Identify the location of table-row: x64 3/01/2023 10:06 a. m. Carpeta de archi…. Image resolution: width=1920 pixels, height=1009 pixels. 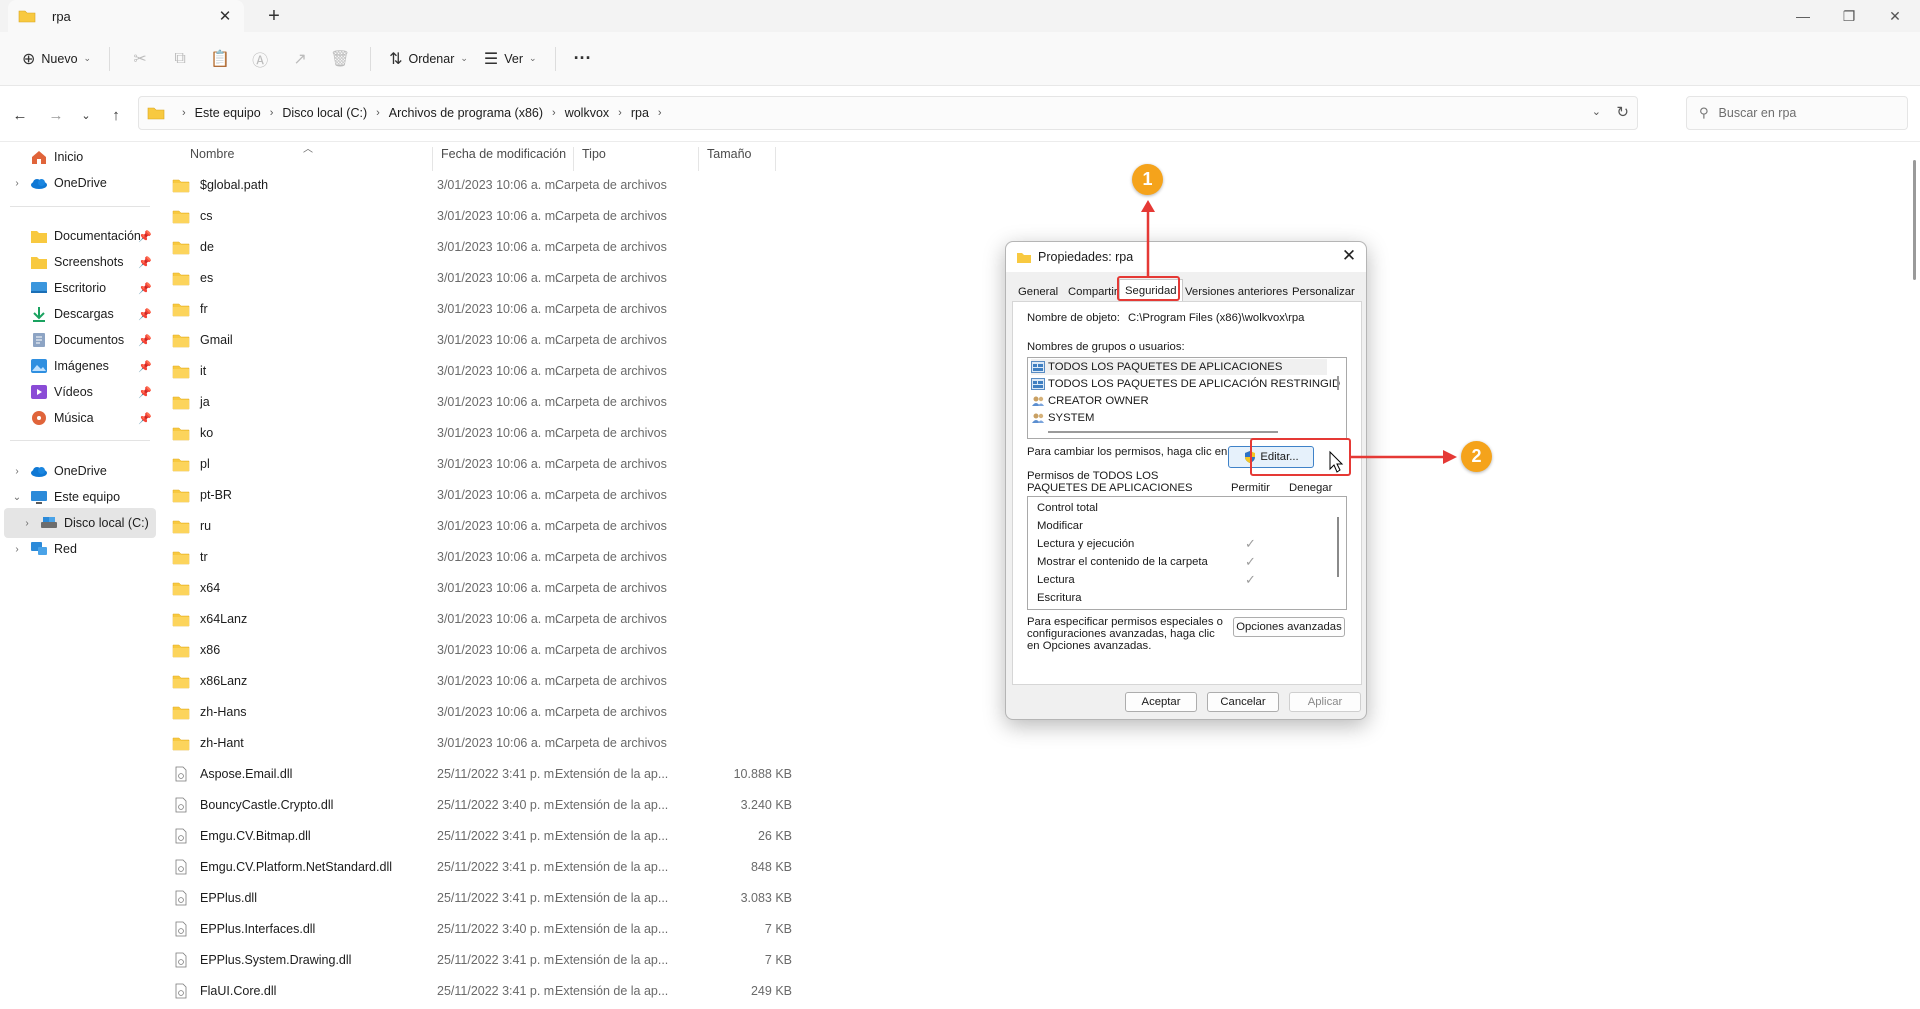
(482, 587).